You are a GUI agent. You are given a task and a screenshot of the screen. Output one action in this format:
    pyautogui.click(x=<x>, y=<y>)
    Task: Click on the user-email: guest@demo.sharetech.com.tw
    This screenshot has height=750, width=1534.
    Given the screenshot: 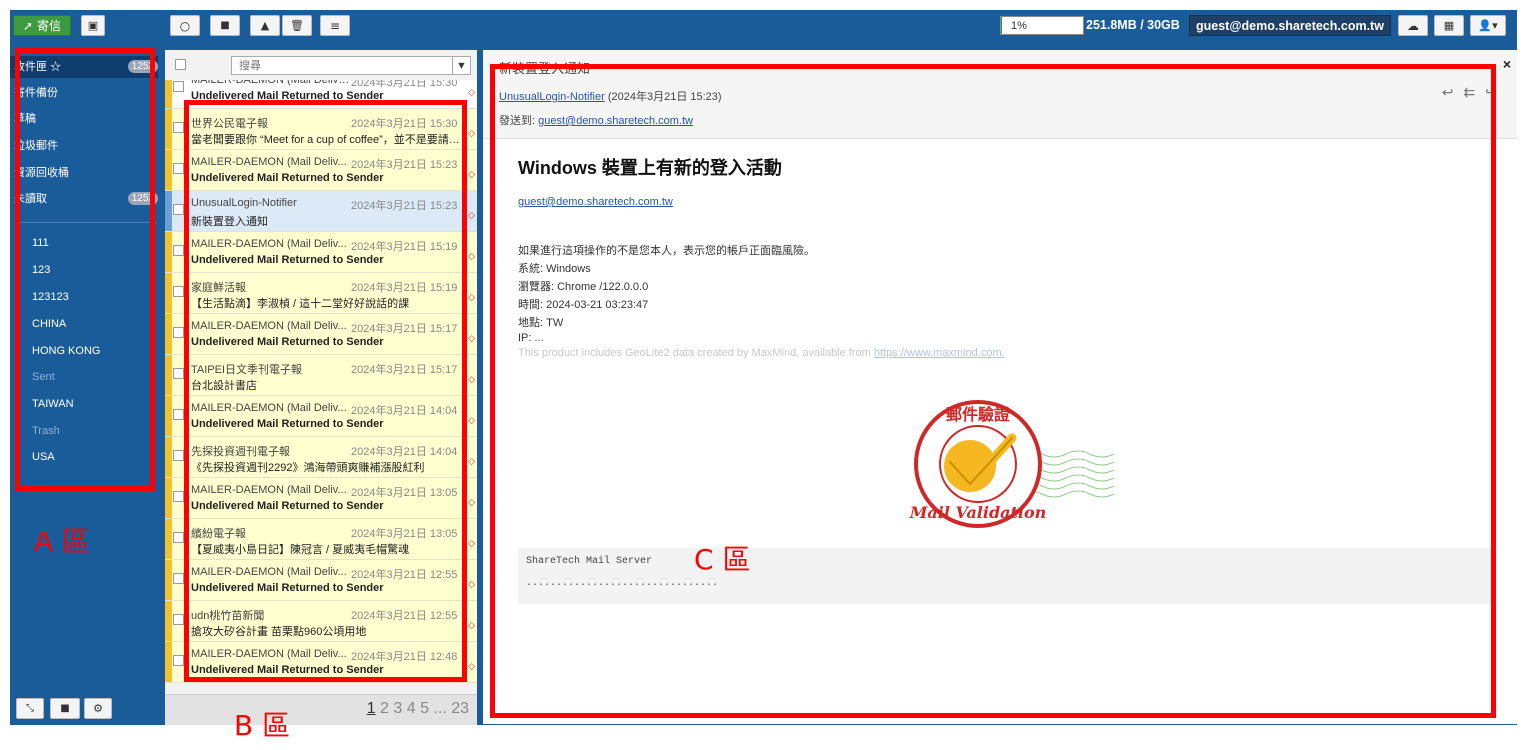 What is the action you would take?
    pyautogui.click(x=1290, y=25)
    